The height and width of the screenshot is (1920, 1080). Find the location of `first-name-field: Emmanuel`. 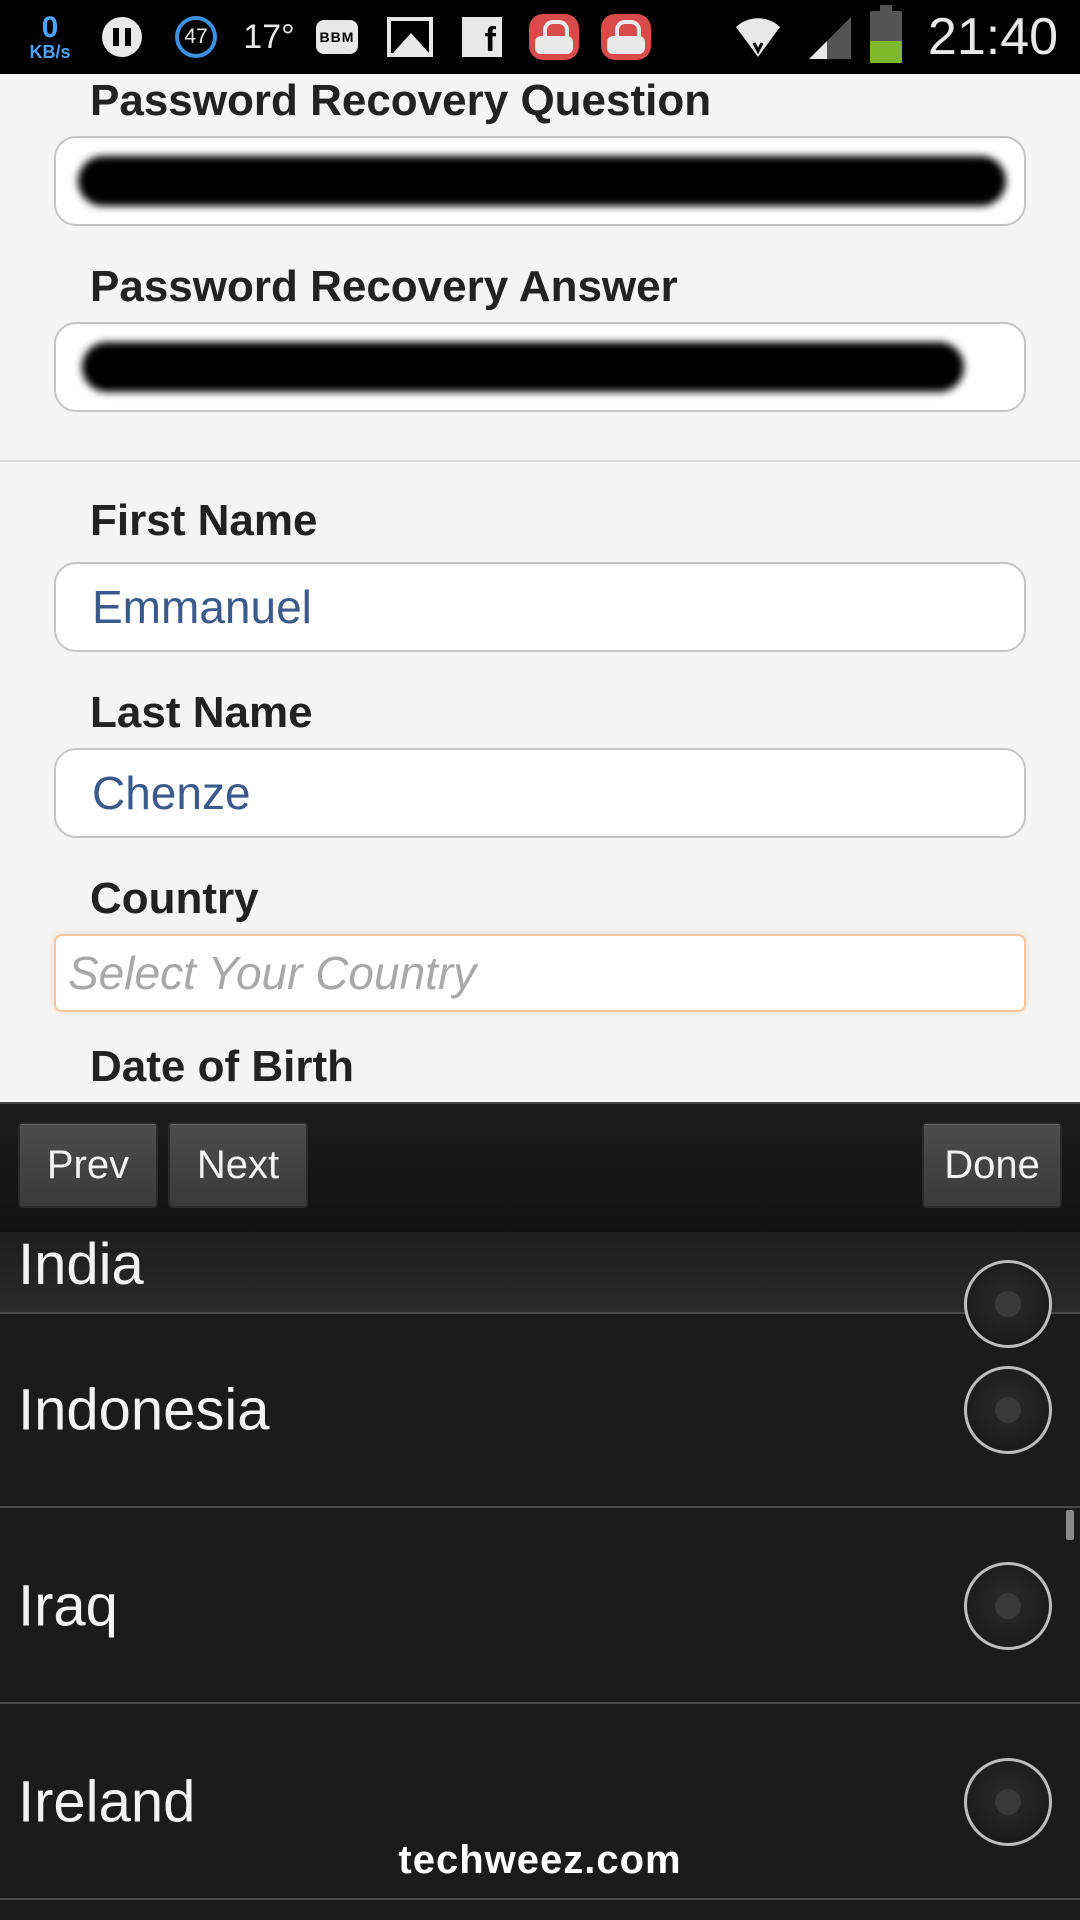

first-name-field: Emmanuel is located at coordinates (540, 607).